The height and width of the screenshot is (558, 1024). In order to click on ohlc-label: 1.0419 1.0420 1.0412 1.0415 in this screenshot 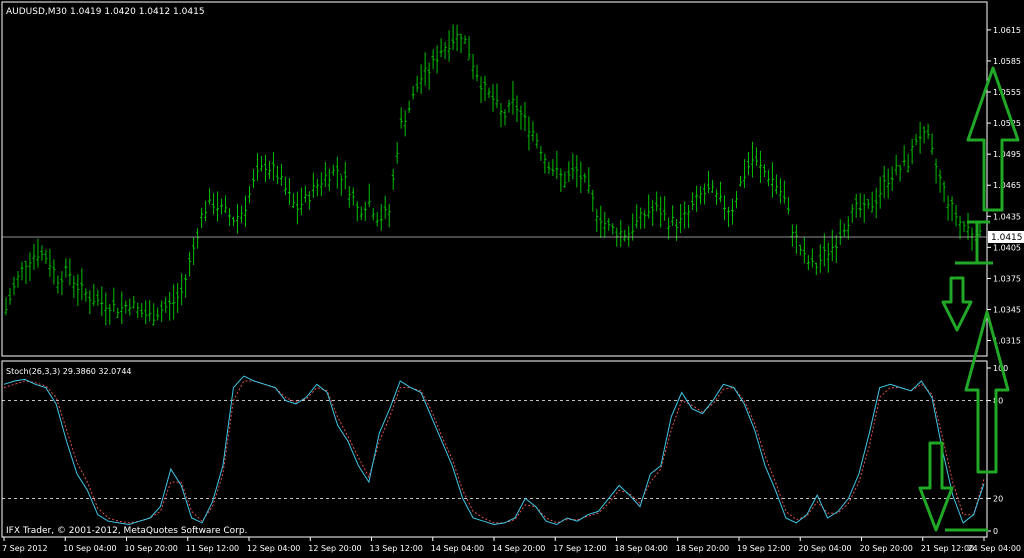, I will do `click(137, 12)`.